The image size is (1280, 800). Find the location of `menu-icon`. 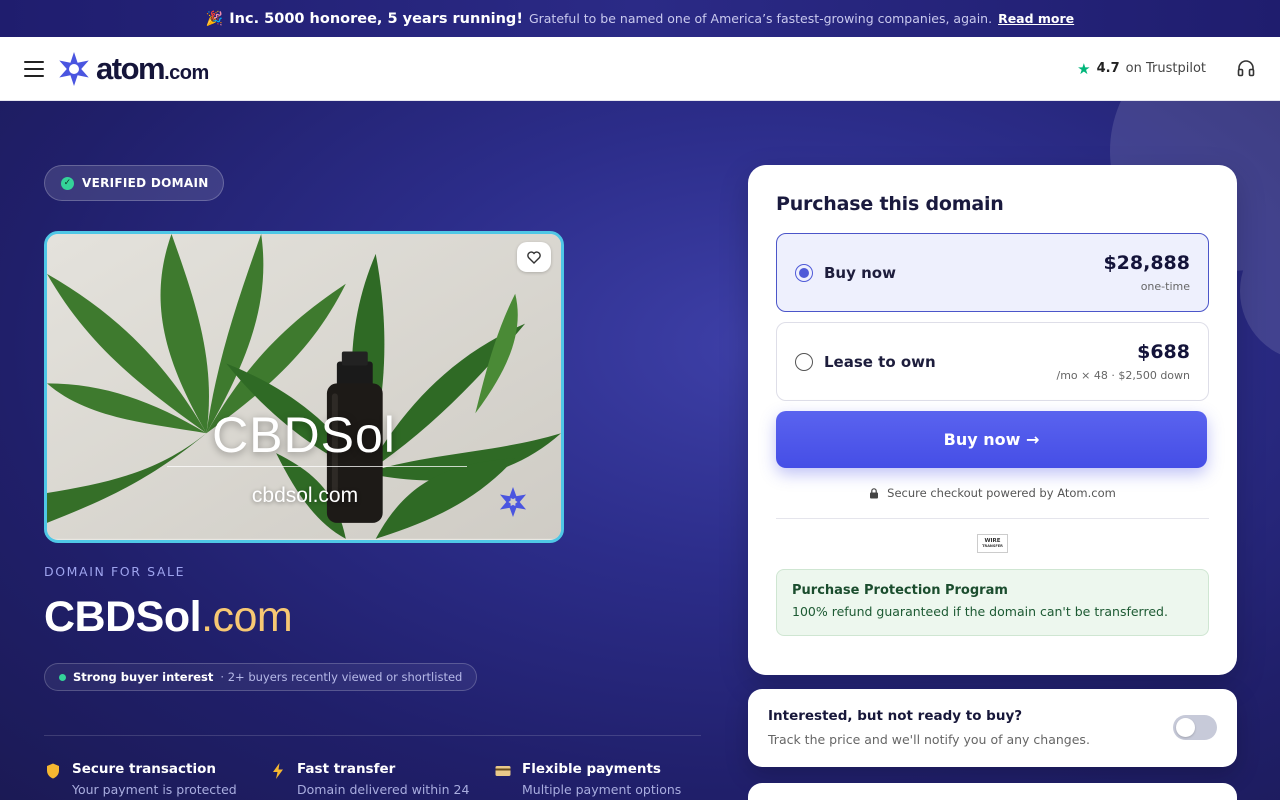

menu-icon is located at coordinates (34, 68).